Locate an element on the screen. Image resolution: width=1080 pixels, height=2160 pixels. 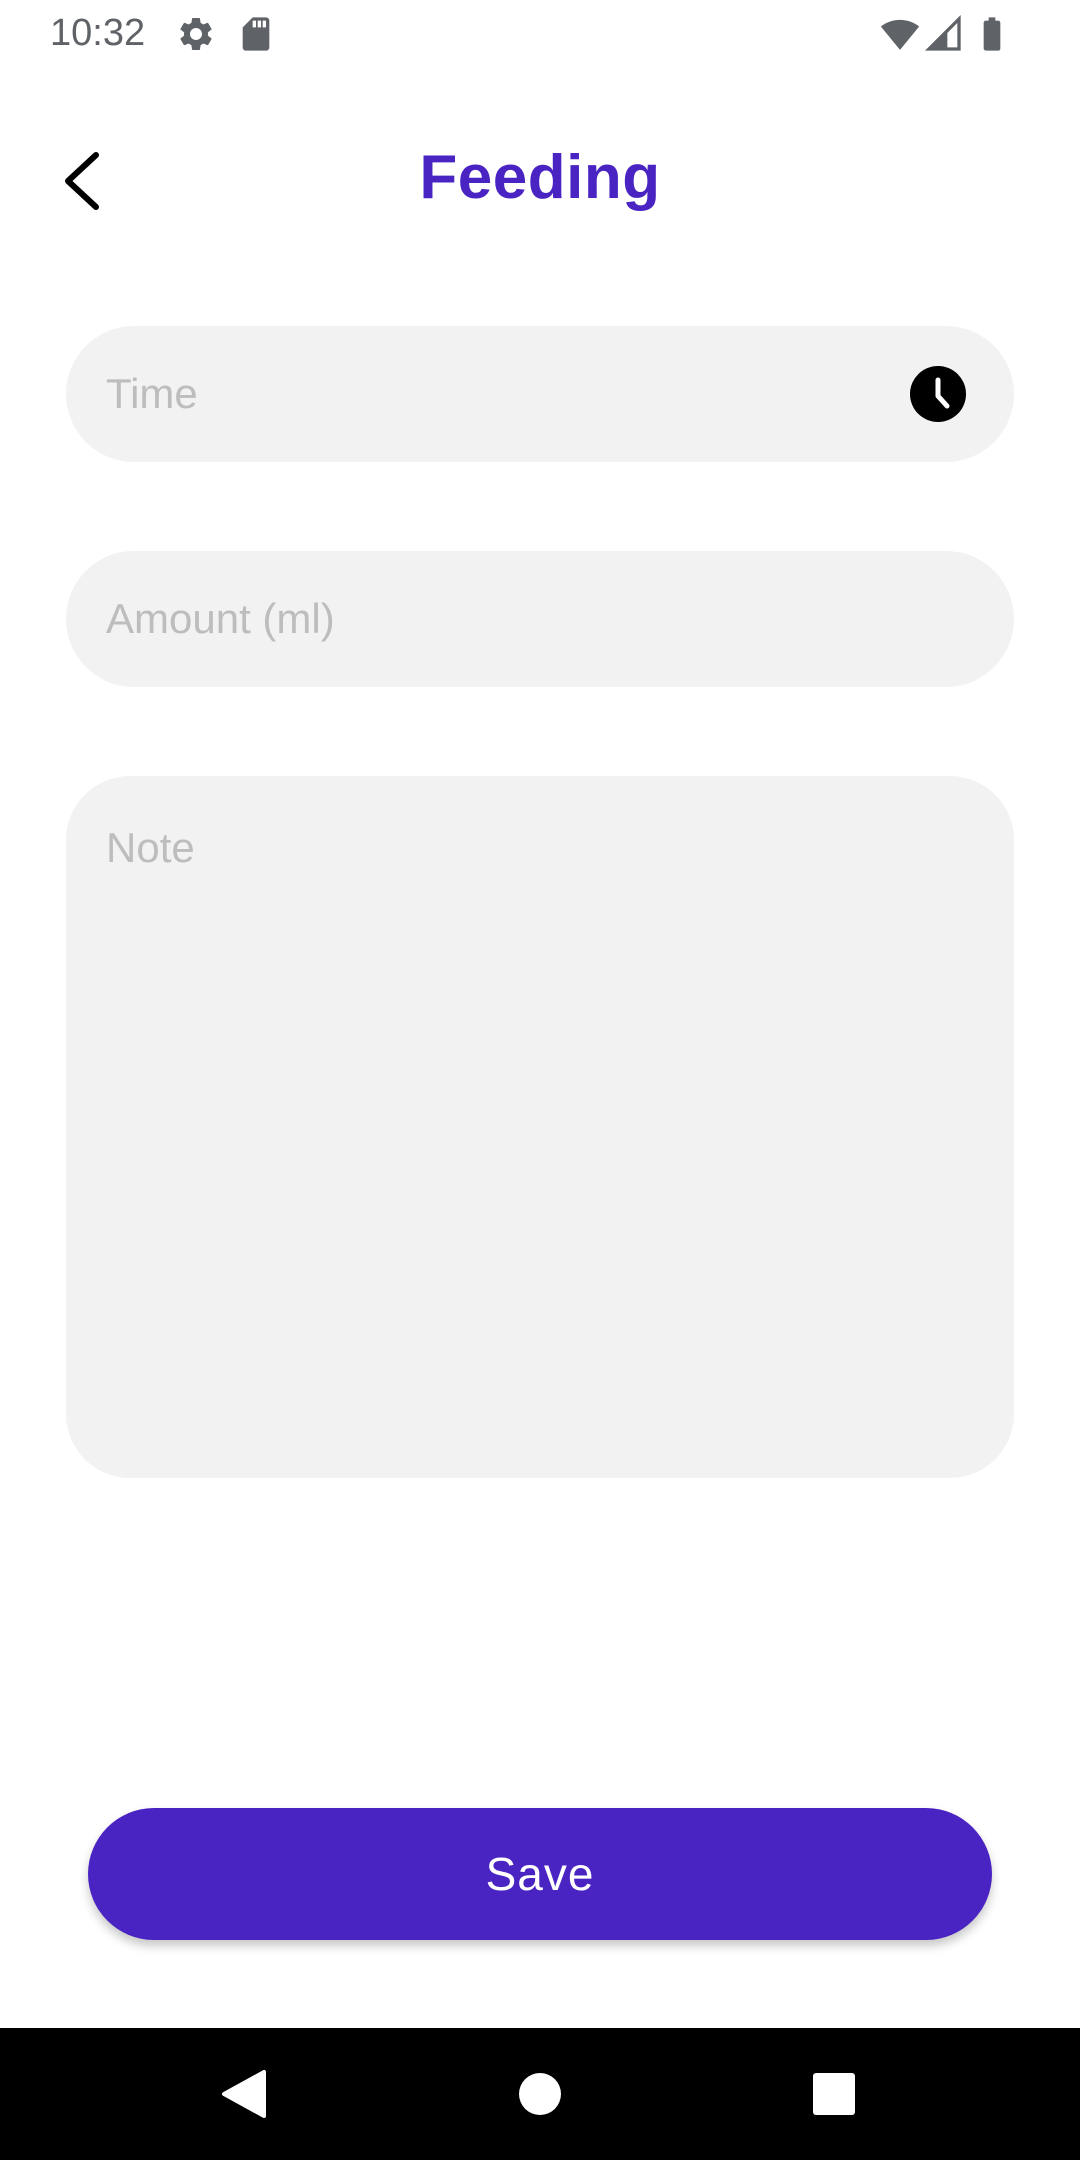
page-title: Feeding is located at coordinates (540, 177).